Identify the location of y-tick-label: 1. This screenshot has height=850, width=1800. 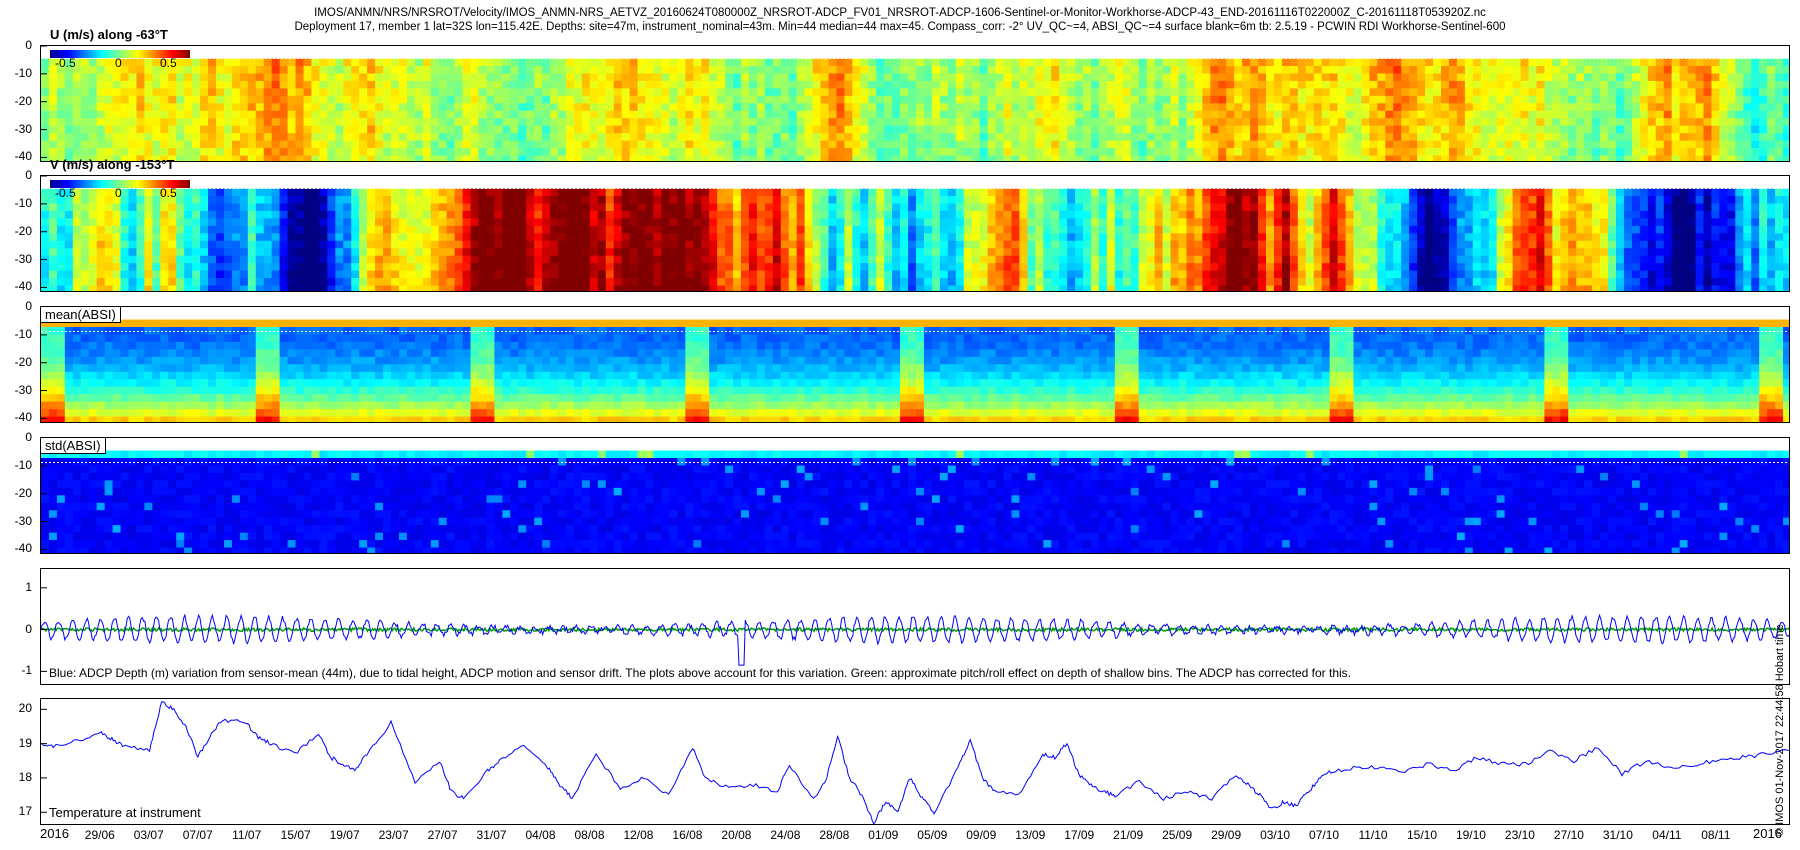
(28, 586).